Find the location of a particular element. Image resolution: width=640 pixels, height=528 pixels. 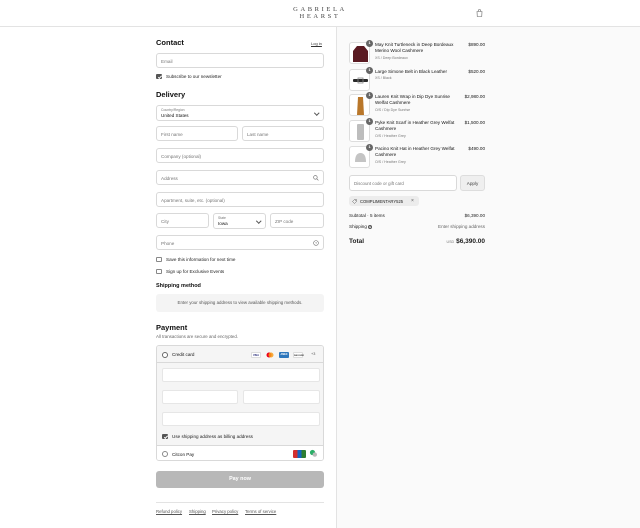

total-currency: USD is located at coordinates (450, 242).